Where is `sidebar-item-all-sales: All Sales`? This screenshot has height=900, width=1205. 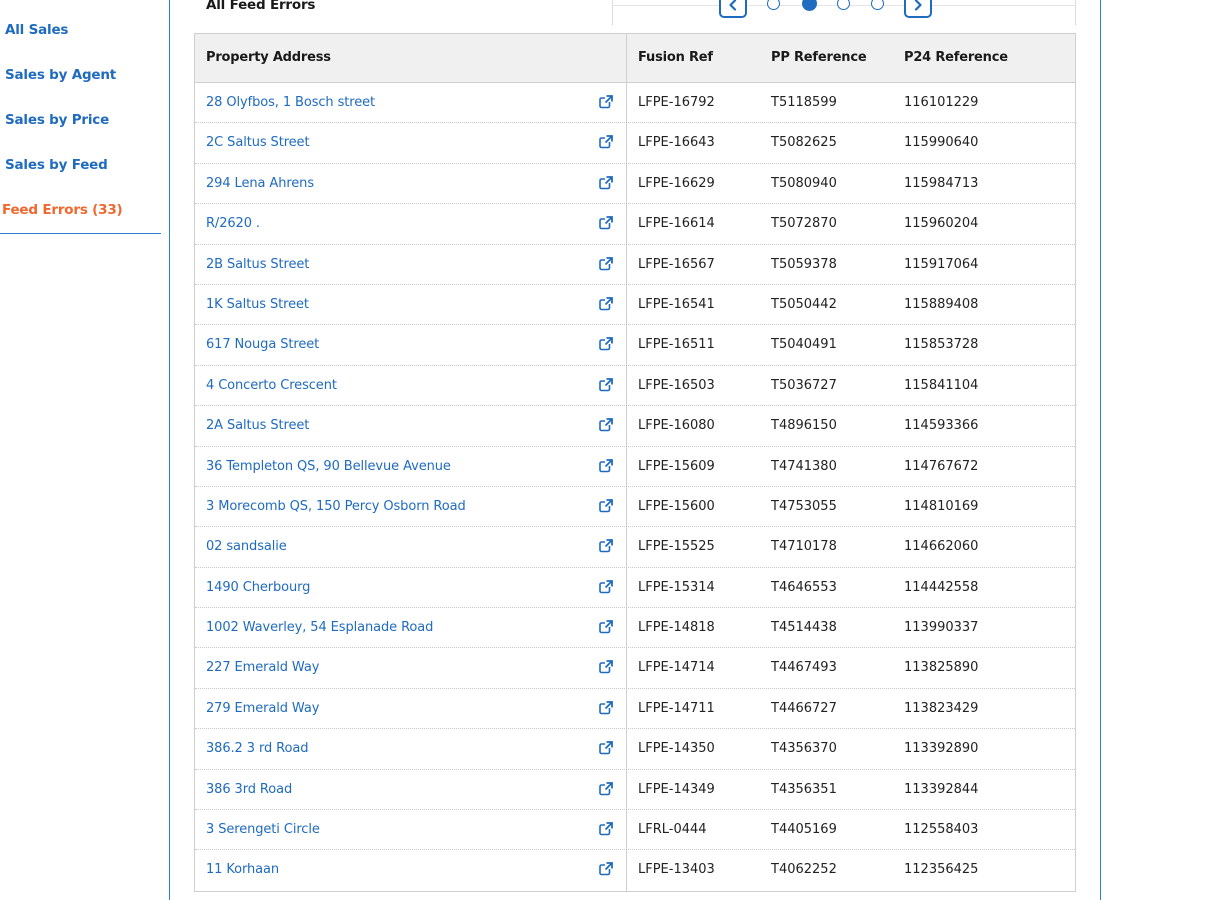 sidebar-item-all-sales: All Sales is located at coordinates (36, 30).